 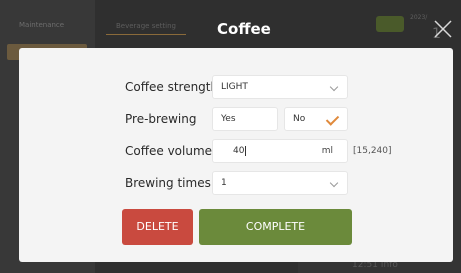 I want to click on brewing-times-select: 1, so click(x=280, y=183).